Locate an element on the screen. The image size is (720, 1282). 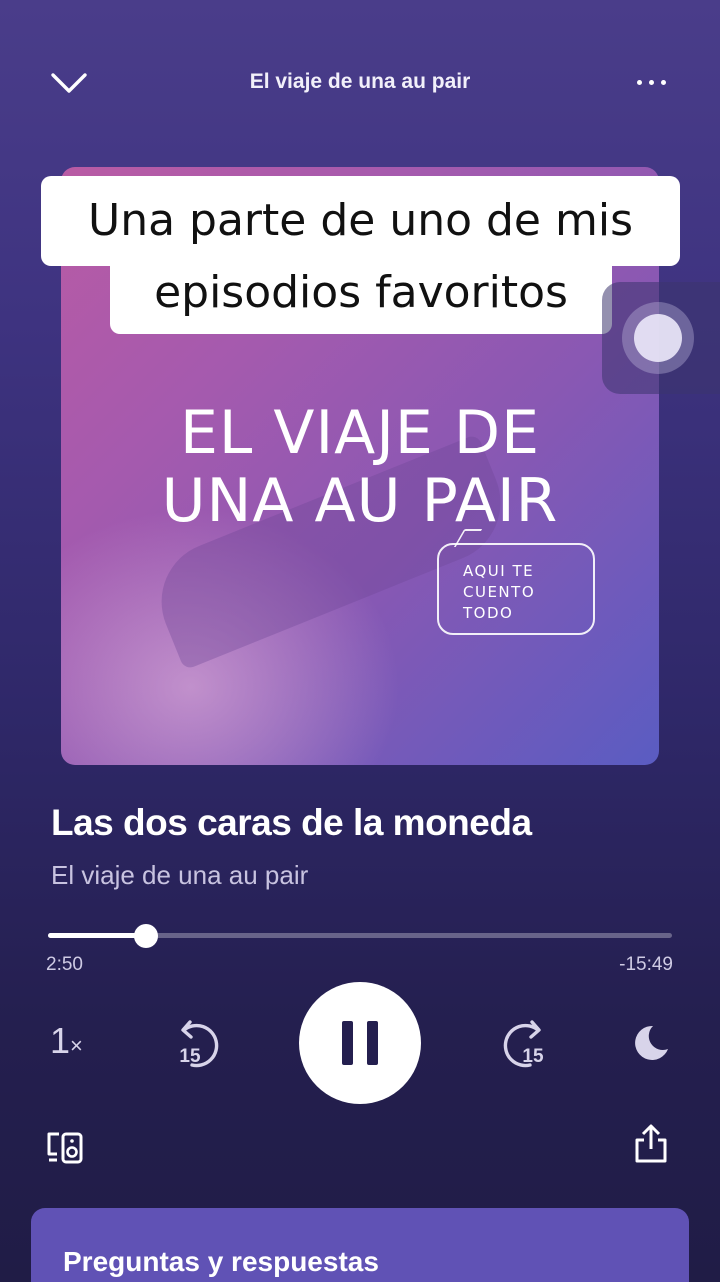
forward-15-button: 15 is located at coordinates (526, 1044).